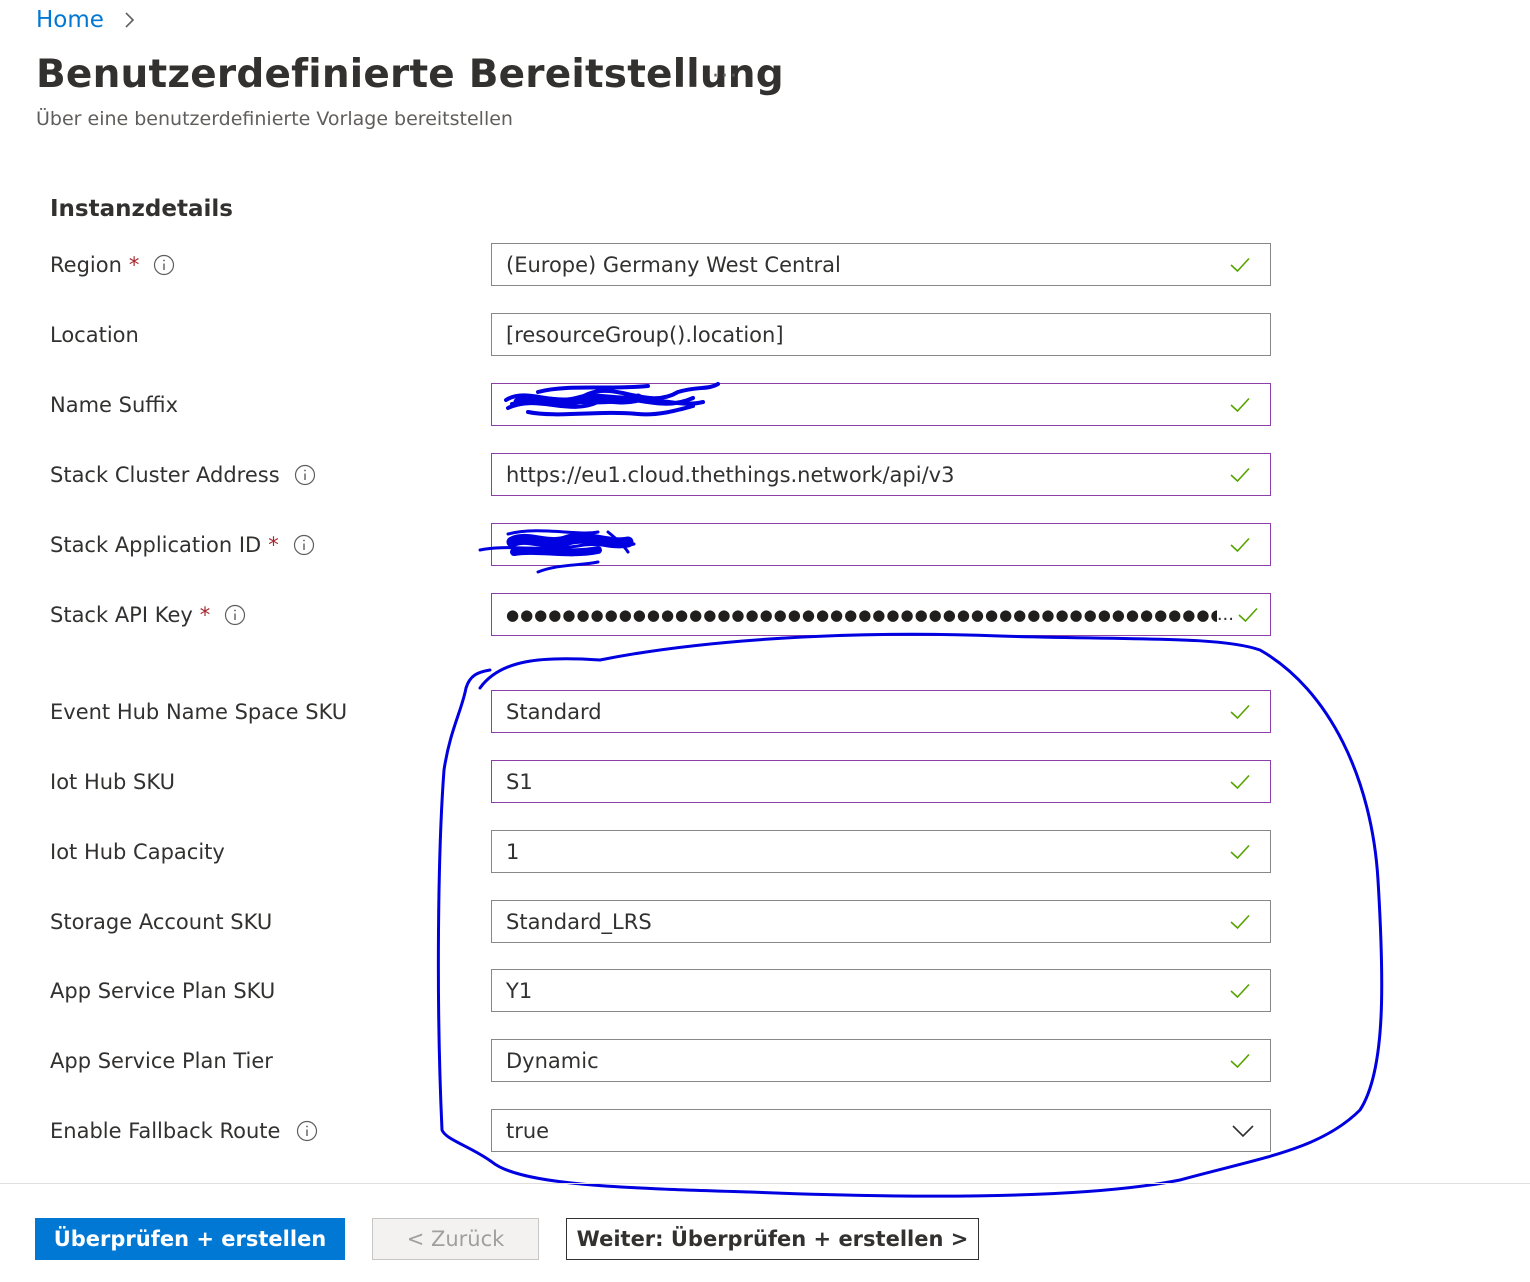 This screenshot has height=1282, width=1530. What do you see at coordinates (881, 921) in the screenshot?
I see `storage-account-sku-input: Standard_LRS` at bounding box center [881, 921].